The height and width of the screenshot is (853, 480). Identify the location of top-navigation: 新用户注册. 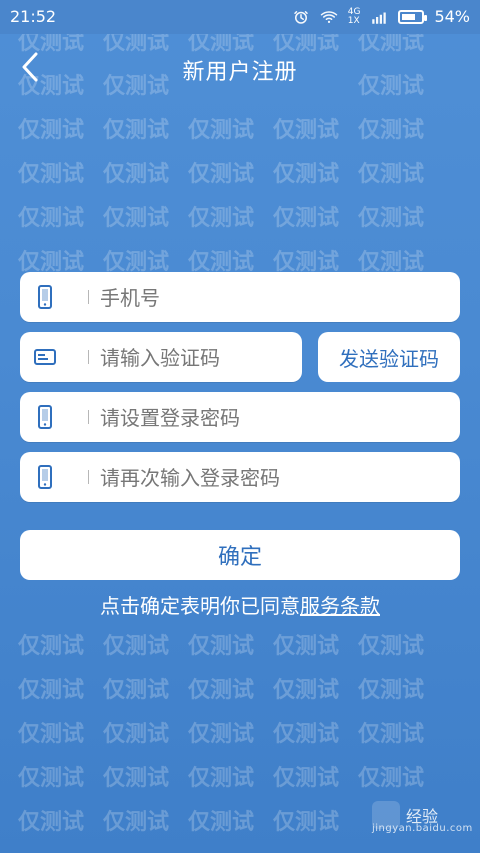
(240, 66).